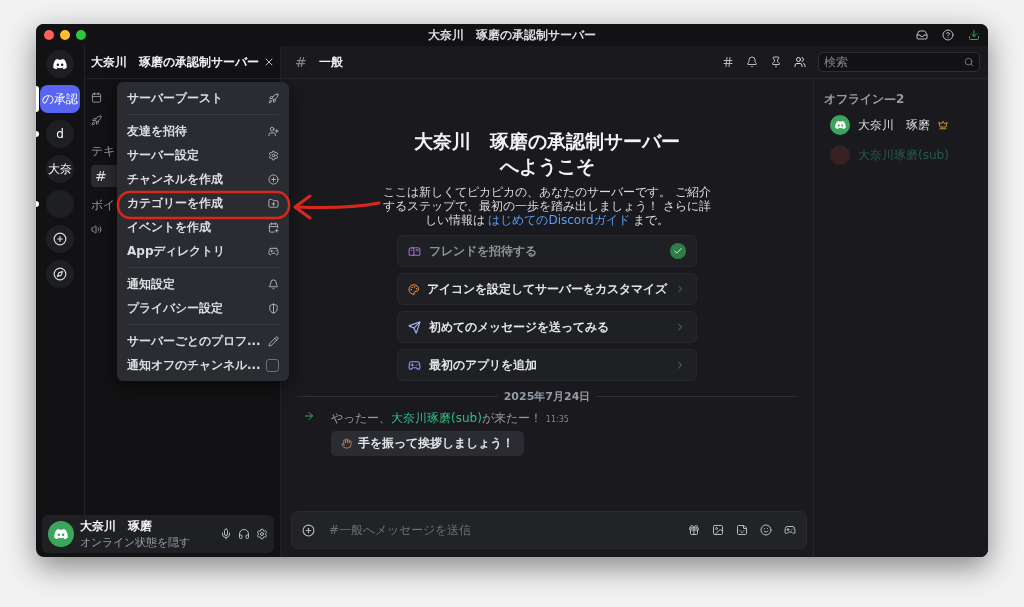 This screenshot has width=1024, height=607. Describe the element at coordinates (116, 526) in the screenshot. I see `user-name: 大奈川 琢磨` at that location.